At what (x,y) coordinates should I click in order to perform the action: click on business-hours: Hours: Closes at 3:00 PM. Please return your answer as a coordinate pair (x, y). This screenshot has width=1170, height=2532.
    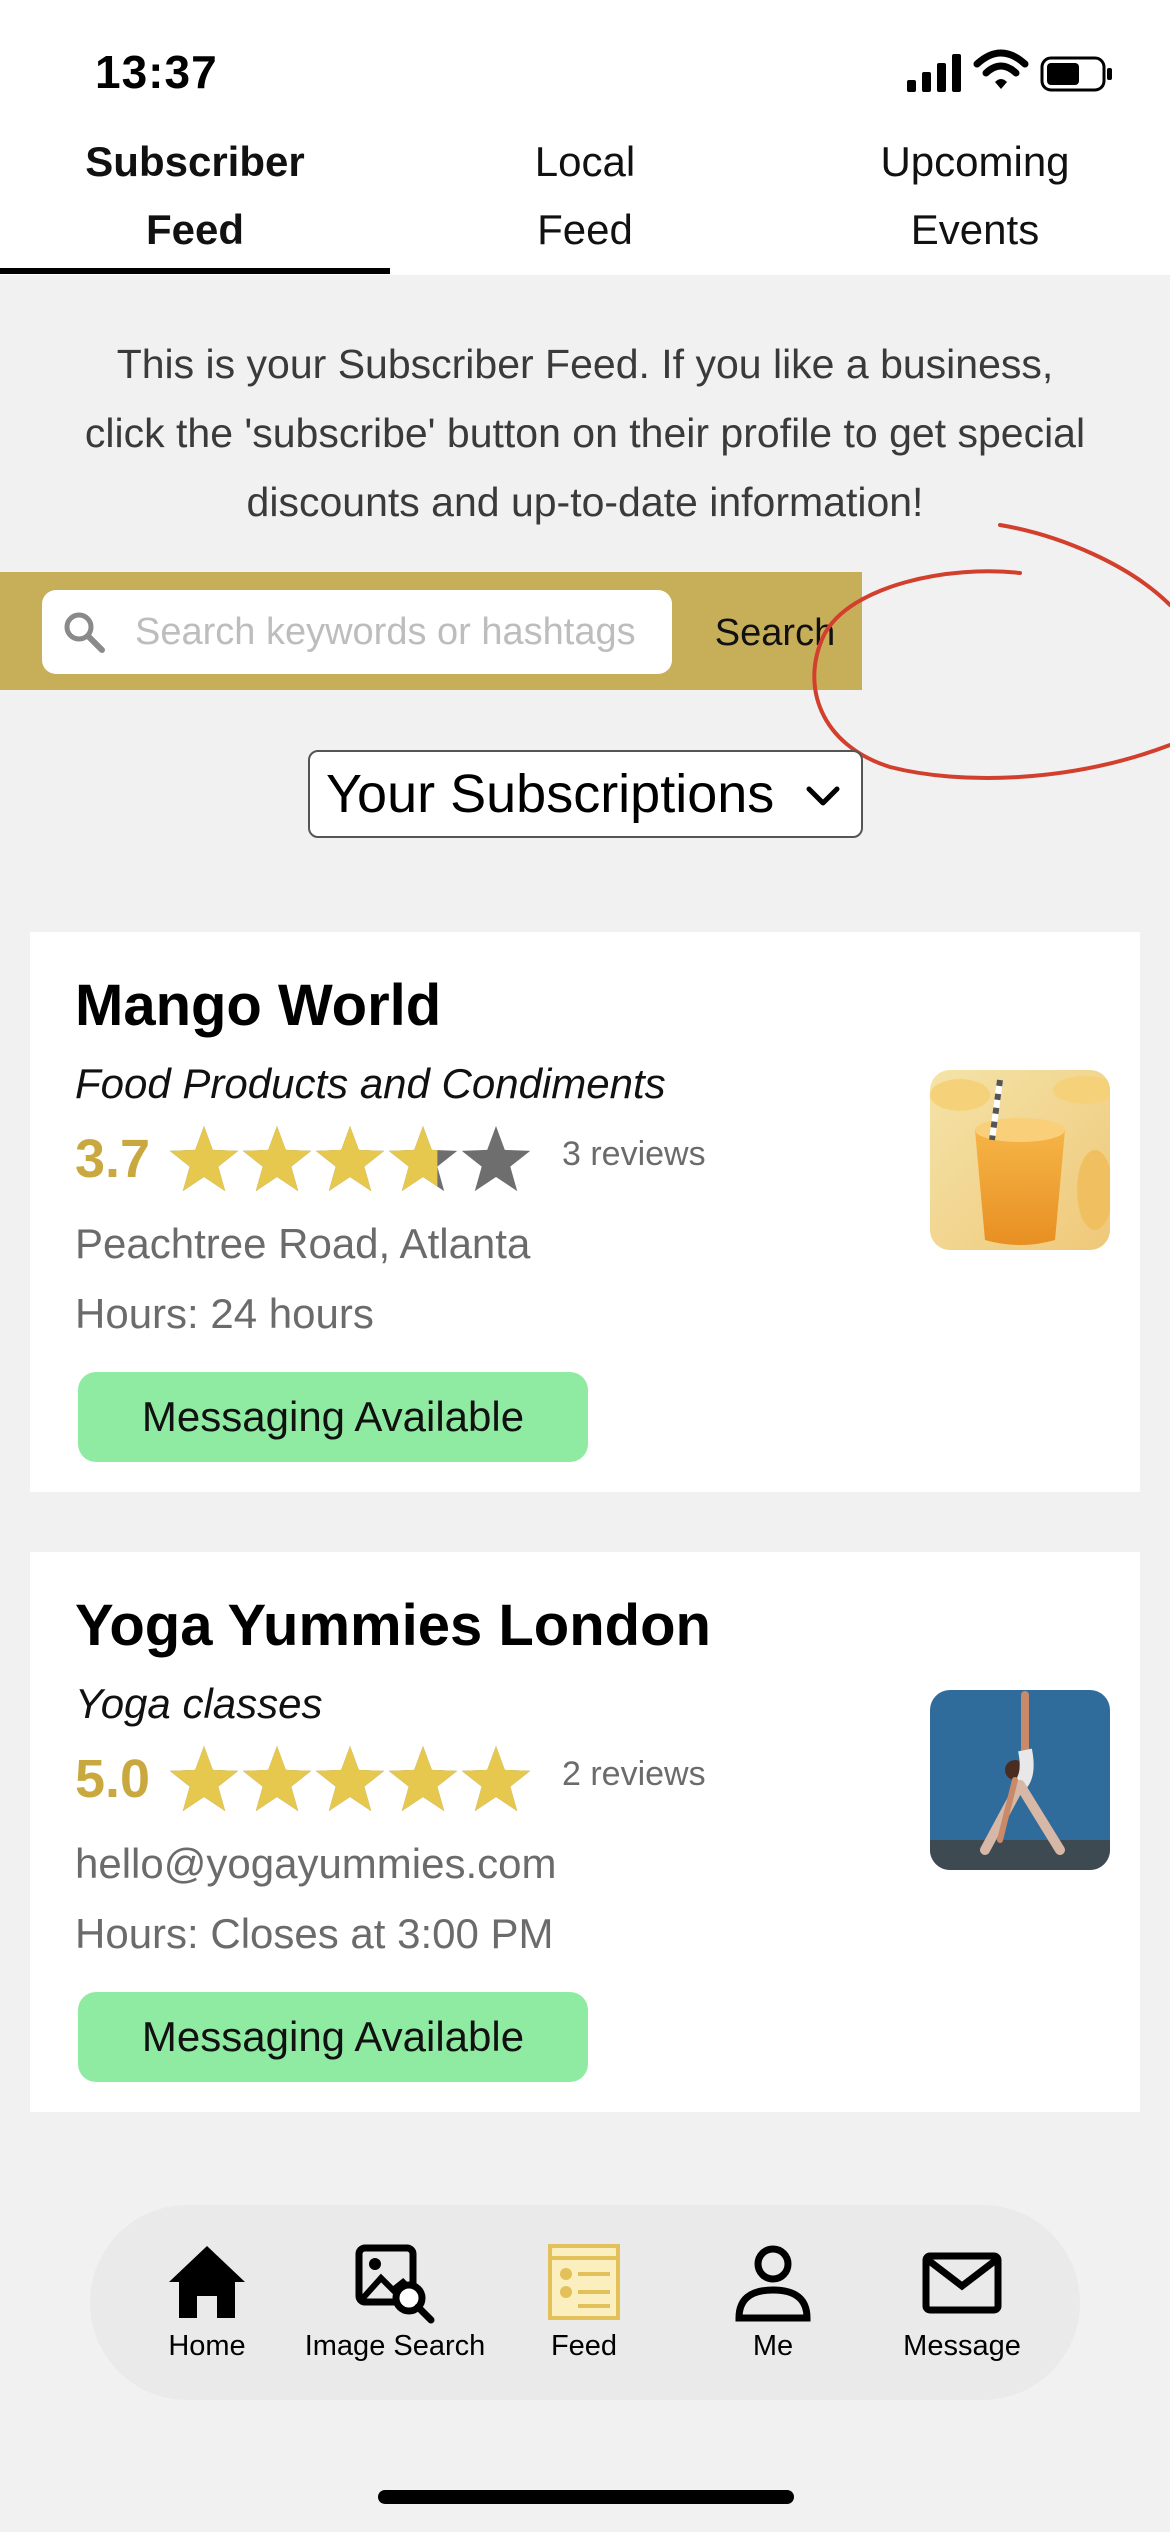
    Looking at the image, I should click on (314, 1934).